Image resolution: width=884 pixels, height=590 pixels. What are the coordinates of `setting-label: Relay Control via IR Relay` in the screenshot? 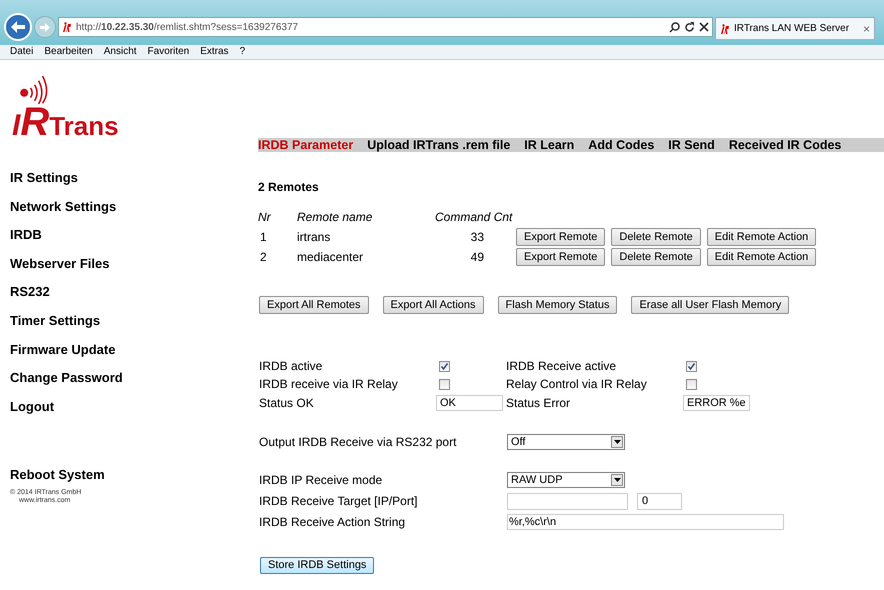 It's located at (577, 384).